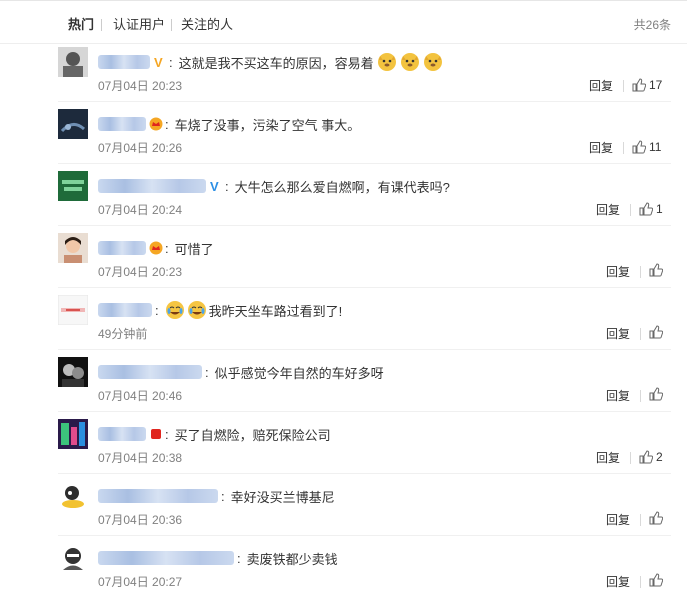 This screenshot has width=687, height=597. I want to click on comment-text: 幸好没买兰博基尼, so click(282, 497).